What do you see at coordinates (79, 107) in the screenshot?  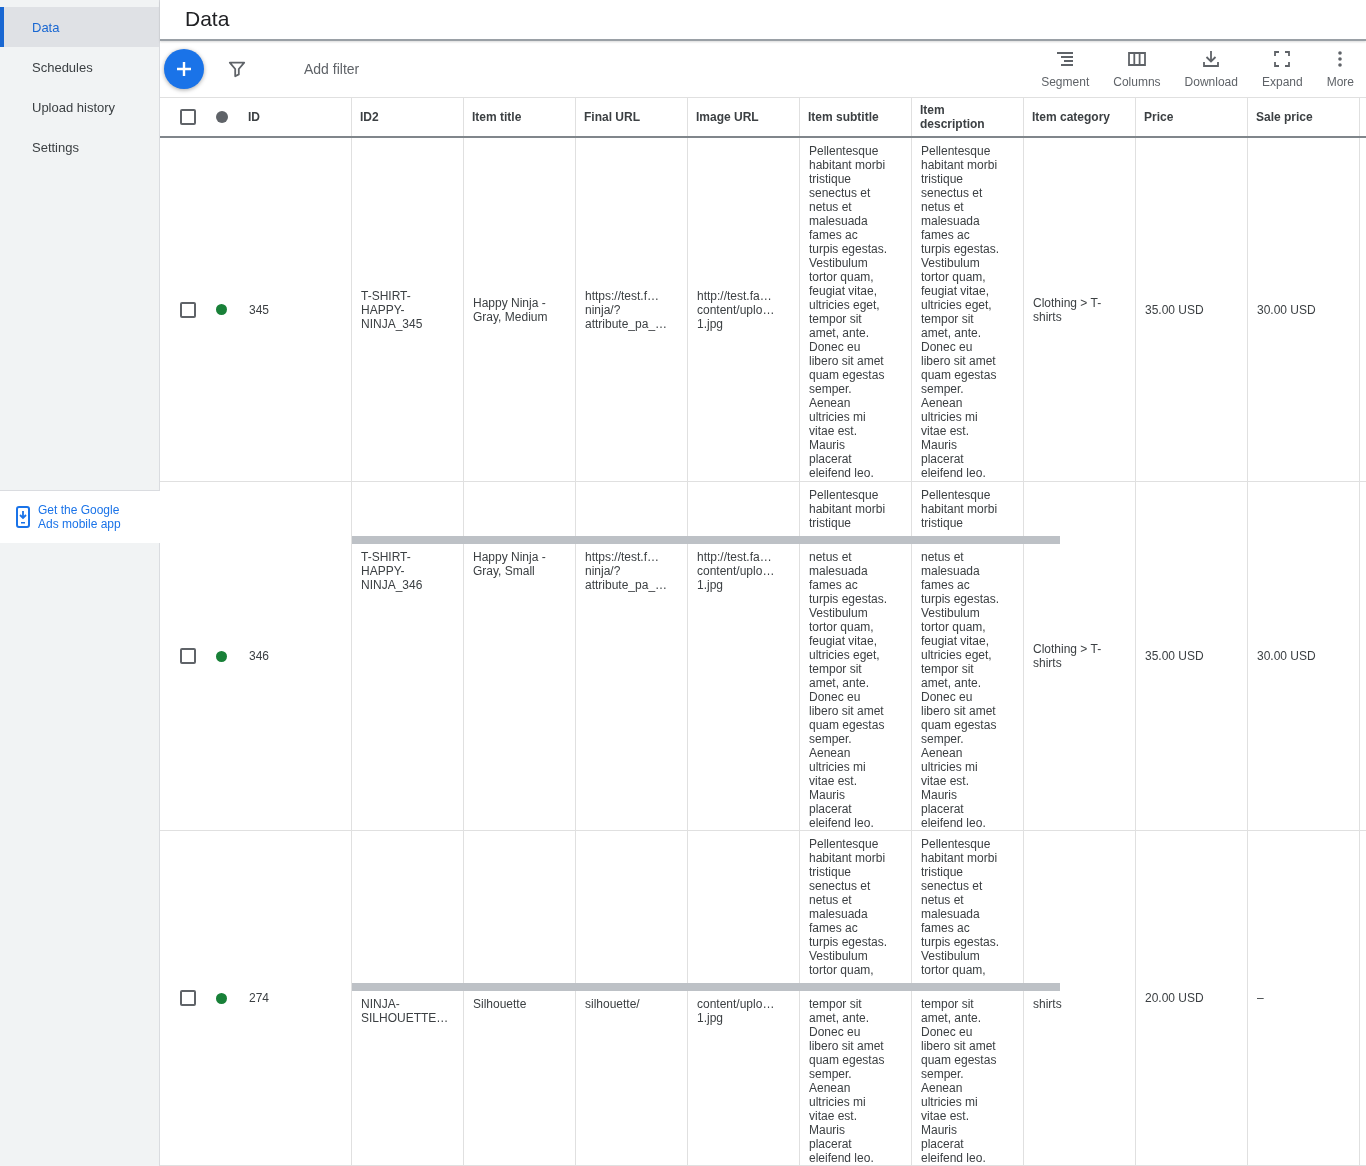 I see `nav-item: Upload history` at bounding box center [79, 107].